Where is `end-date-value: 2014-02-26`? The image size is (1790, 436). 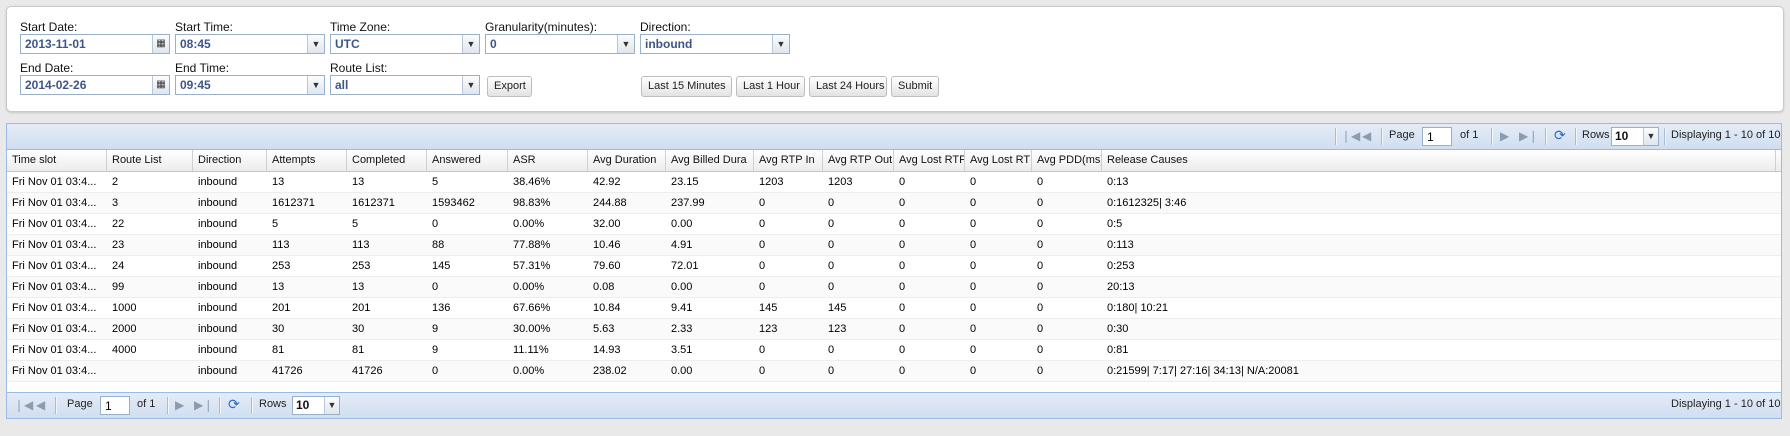
end-date-value: 2014-02-26 is located at coordinates (56, 85).